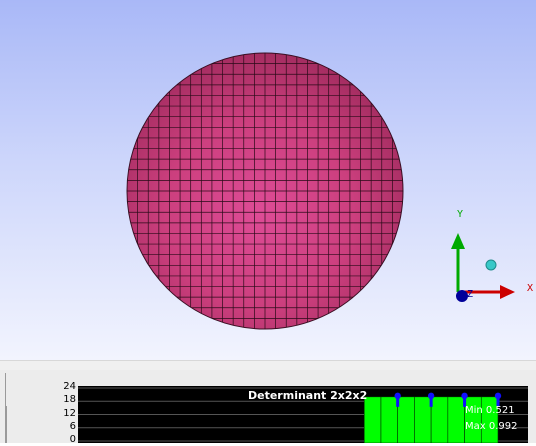 The width and height of the screenshot is (536, 446). What do you see at coordinates (530, 288) in the screenshot?
I see `axis-label-x: X` at bounding box center [530, 288].